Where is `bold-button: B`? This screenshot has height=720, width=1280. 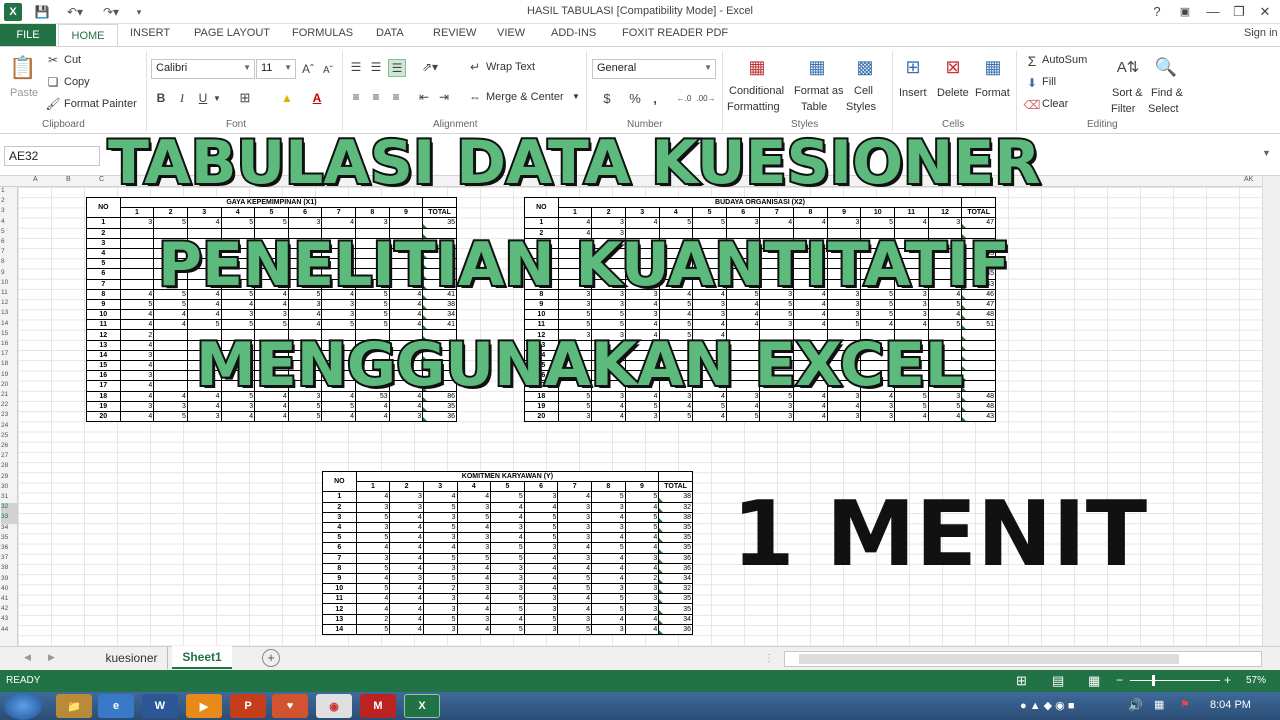 bold-button: B is located at coordinates (161, 98).